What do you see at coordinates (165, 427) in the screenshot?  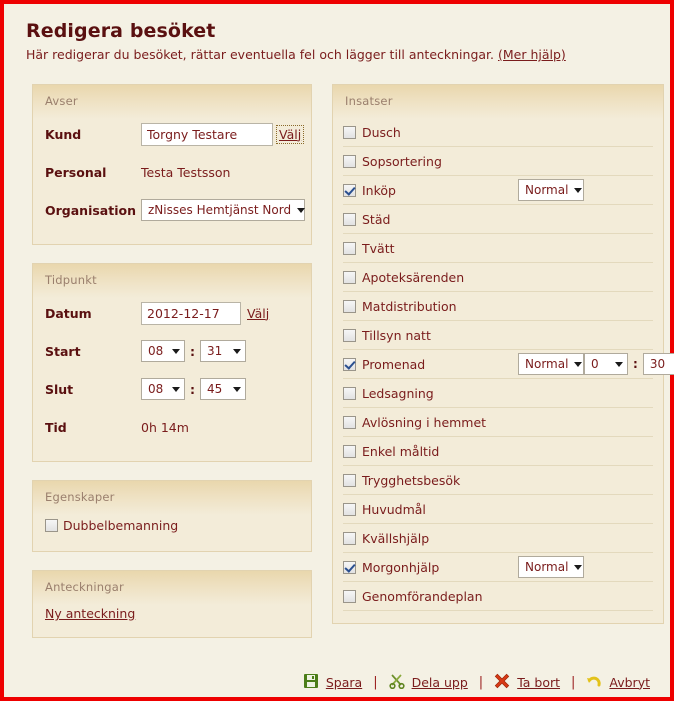 I see `tid-value: 0h 14m` at bounding box center [165, 427].